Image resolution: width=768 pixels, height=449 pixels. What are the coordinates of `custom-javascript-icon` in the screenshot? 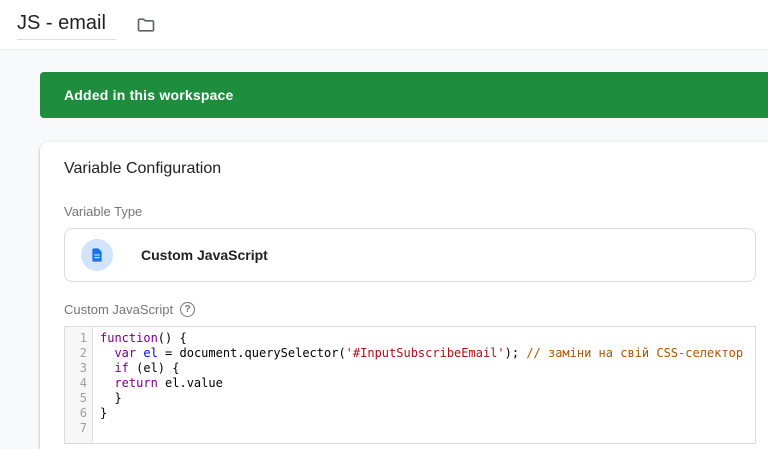 It's located at (97, 255).